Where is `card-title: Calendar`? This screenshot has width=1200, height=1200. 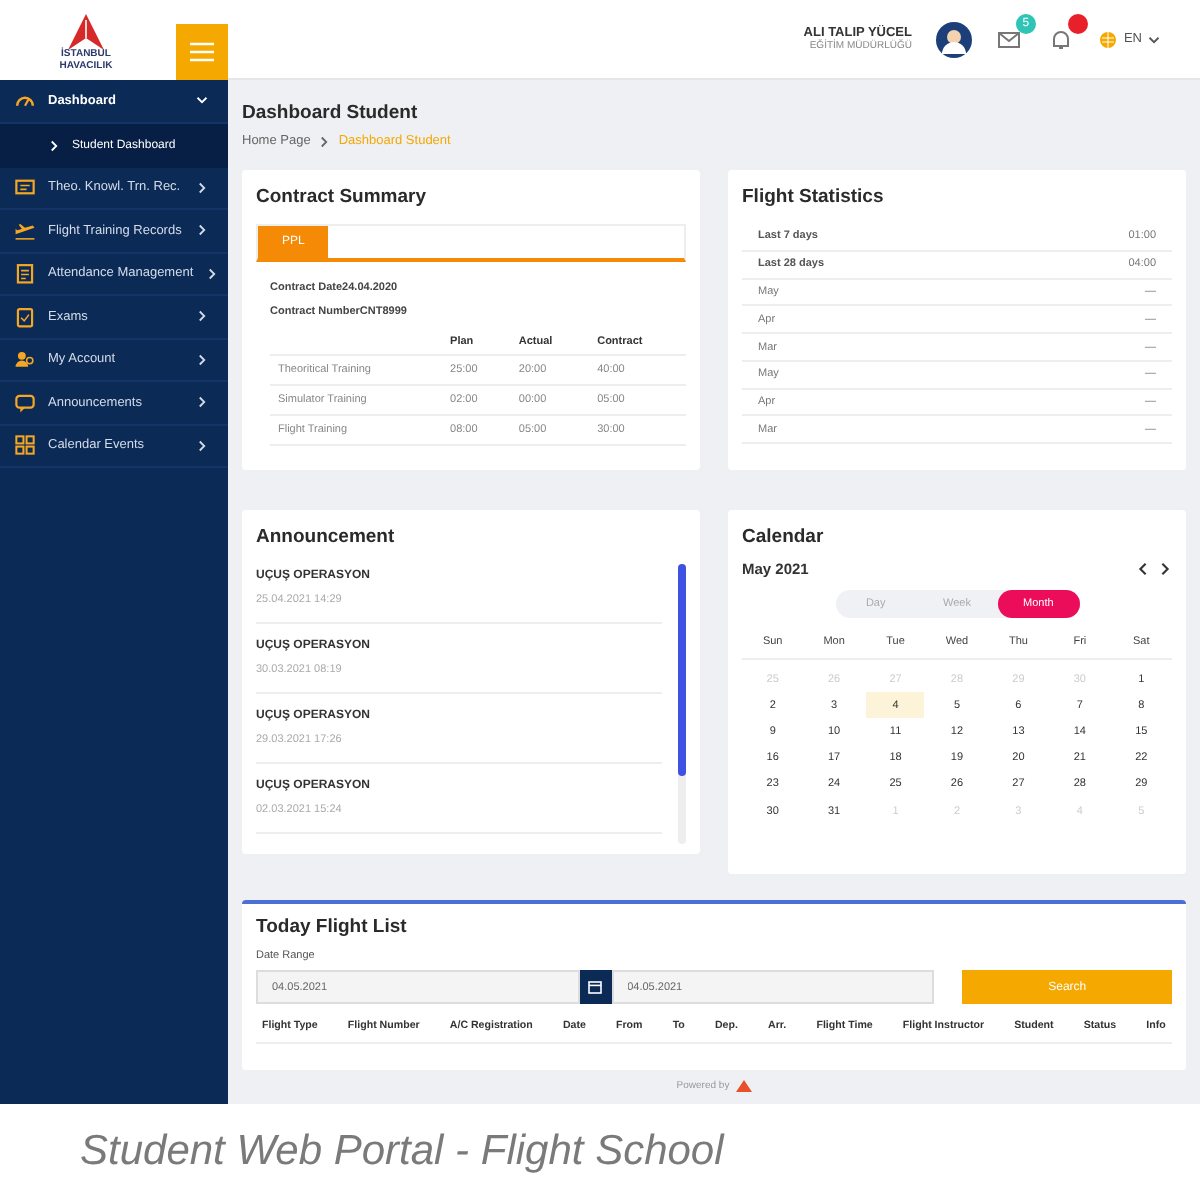 card-title: Calendar is located at coordinates (784, 537).